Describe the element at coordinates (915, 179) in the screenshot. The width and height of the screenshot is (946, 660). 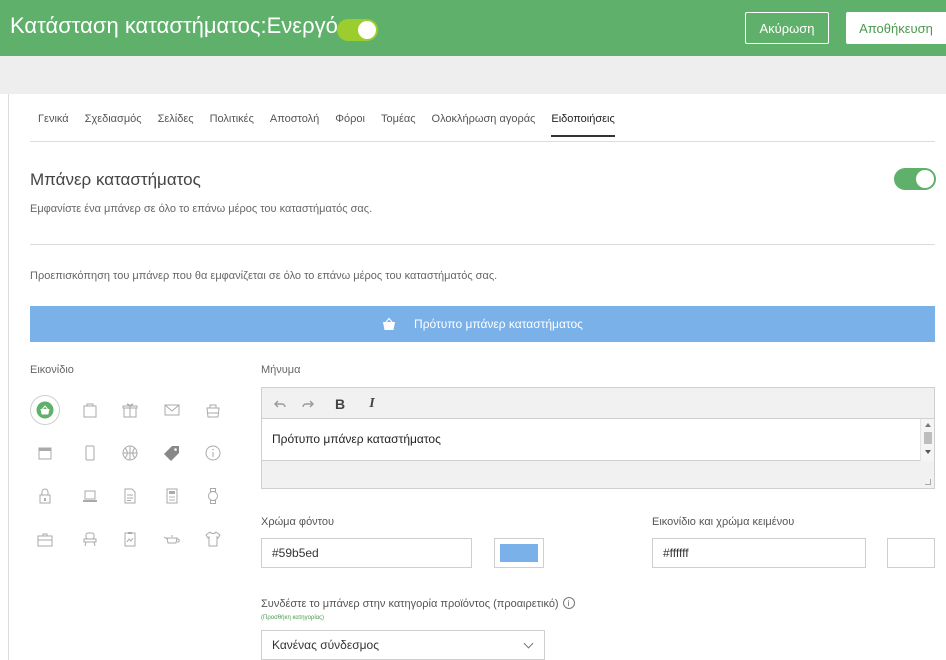
I see `banner-enable-toggle` at that location.